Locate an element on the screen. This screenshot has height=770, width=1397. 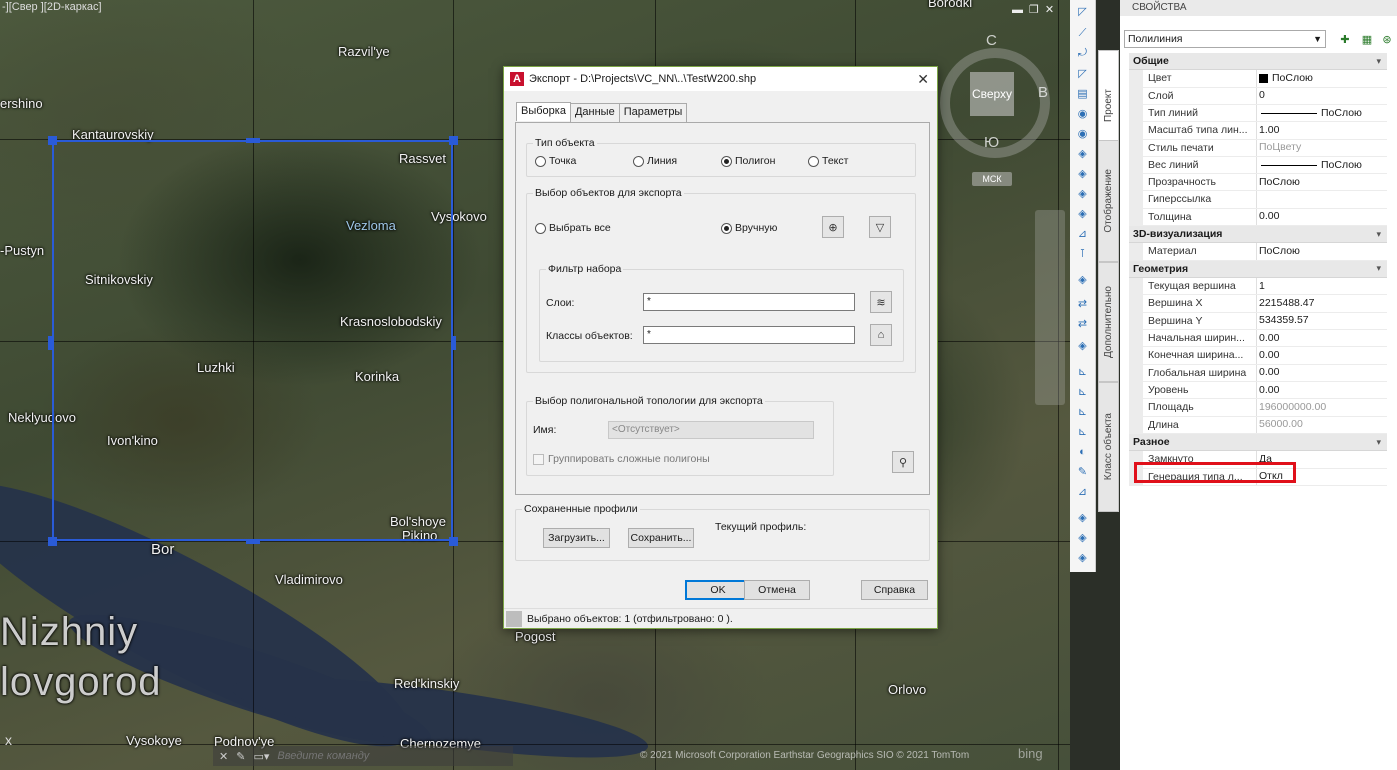
viewcube: С В Ю Сверху МСК is located at coordinates (1000, 110).